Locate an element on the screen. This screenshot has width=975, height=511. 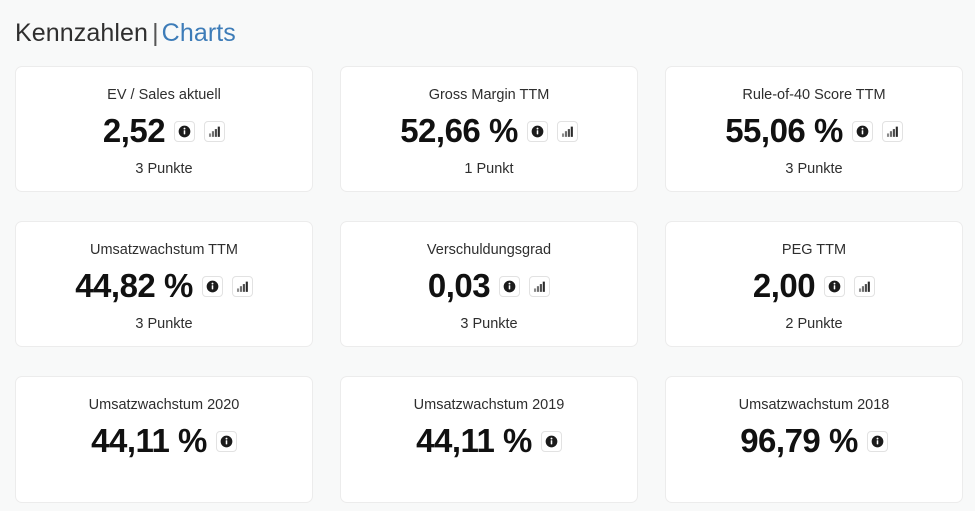
kpi-card: Gross Margin TTM 52,66 % 1 Punkt is located at coordinates (489, 129).